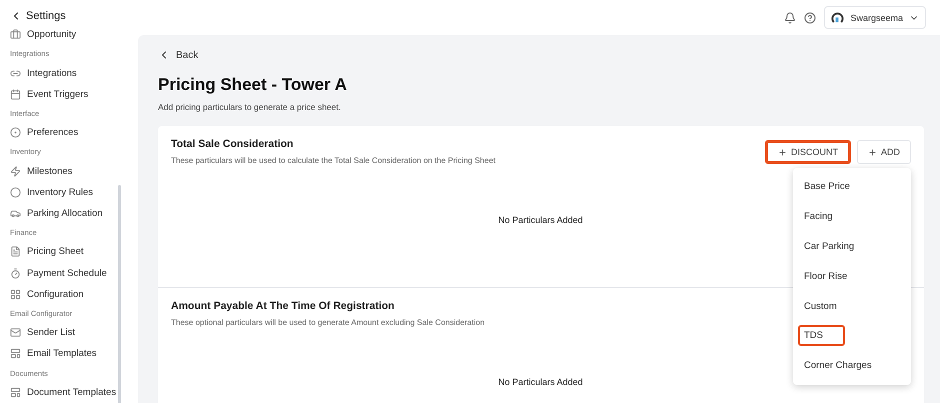 This screenshot has width=940, height=403. I want to click on bell-icon, so click(790, 18).